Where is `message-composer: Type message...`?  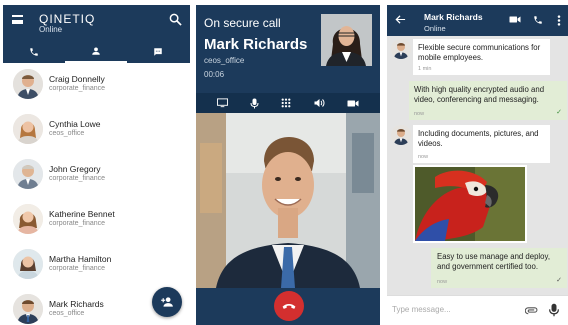 message-composer: Type message... is located at coordinates (477, 310).